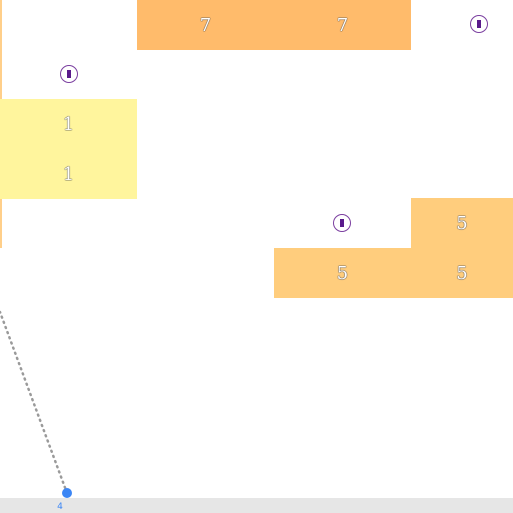 The width and height of the screenshot is (513, 513). Describe the element at coordinates (60, 507) in the screenshot. I see `ball-count-label: 4` at that location.